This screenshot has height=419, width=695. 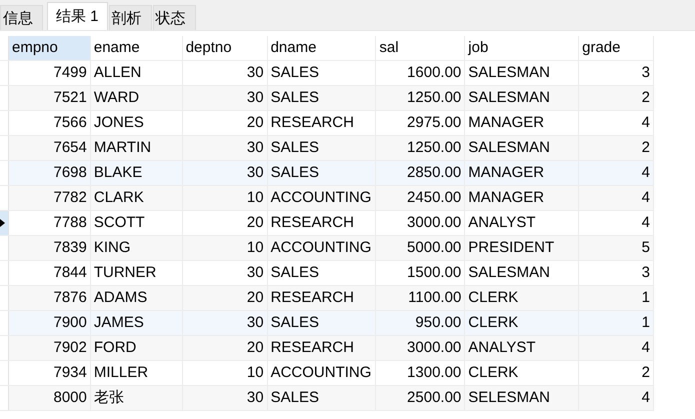 I want to click on column-header: sal, so click(x=421, y=48).